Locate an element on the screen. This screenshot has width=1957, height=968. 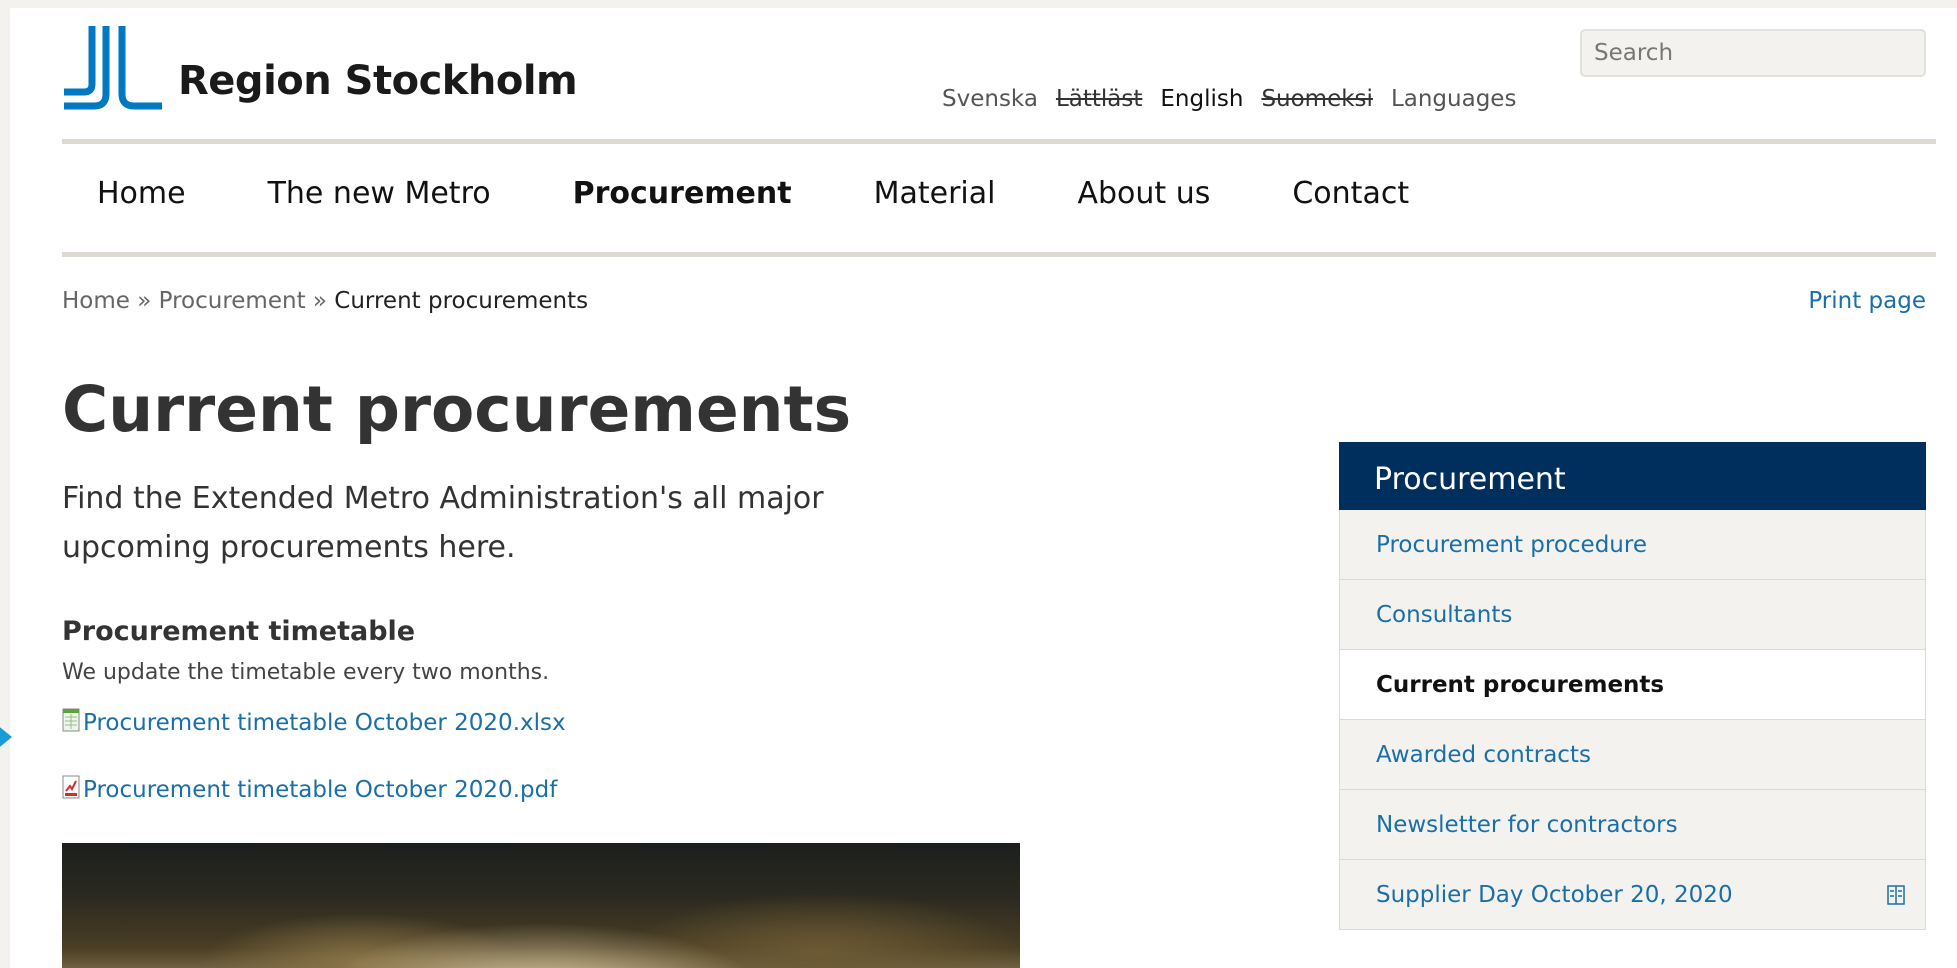
breadcrumb-current: Current procurements is located at coordinates (461, 301).